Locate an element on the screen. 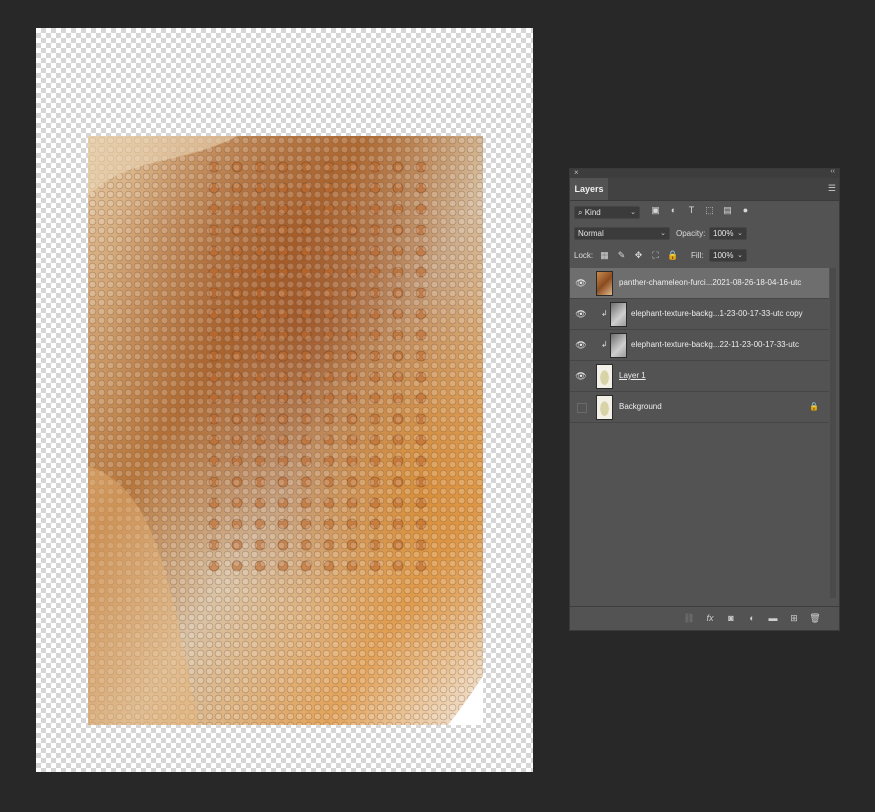  opacity-field: 100% ⌄ is located at coordinates (728, 233).